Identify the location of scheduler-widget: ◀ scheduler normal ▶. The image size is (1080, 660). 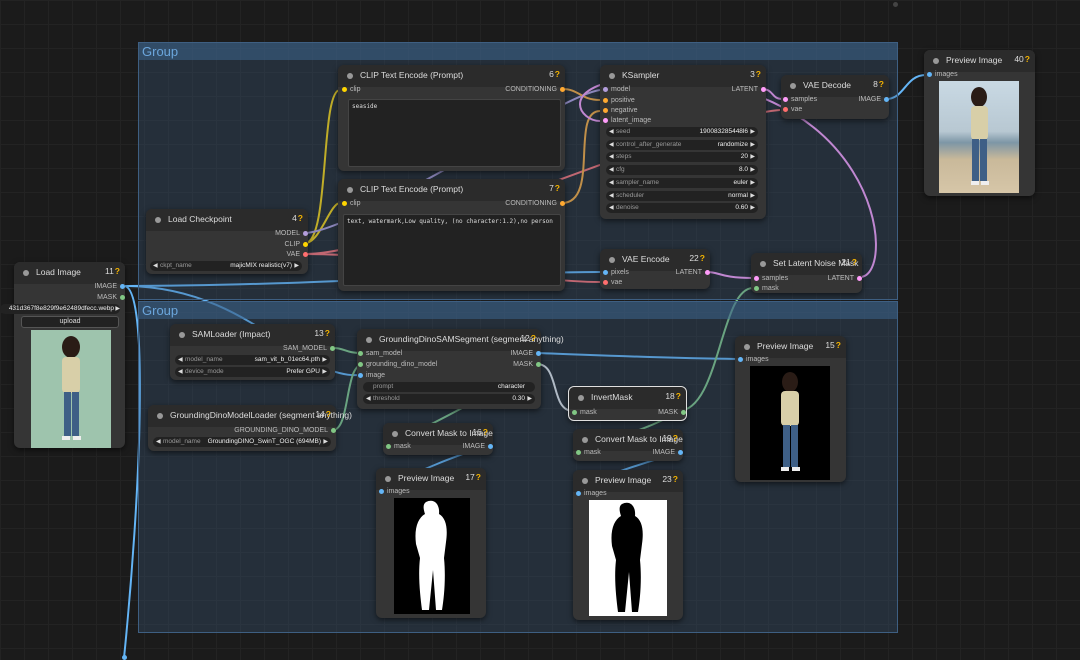
(682, 196).